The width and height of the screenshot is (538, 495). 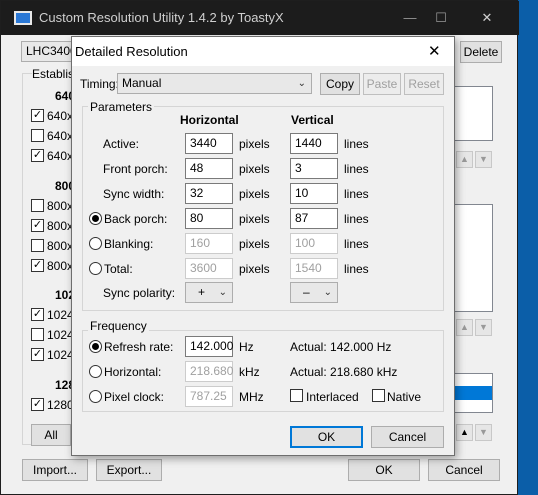 I want to click on vertical-value-input: 1440, so click(x=314, y=143).